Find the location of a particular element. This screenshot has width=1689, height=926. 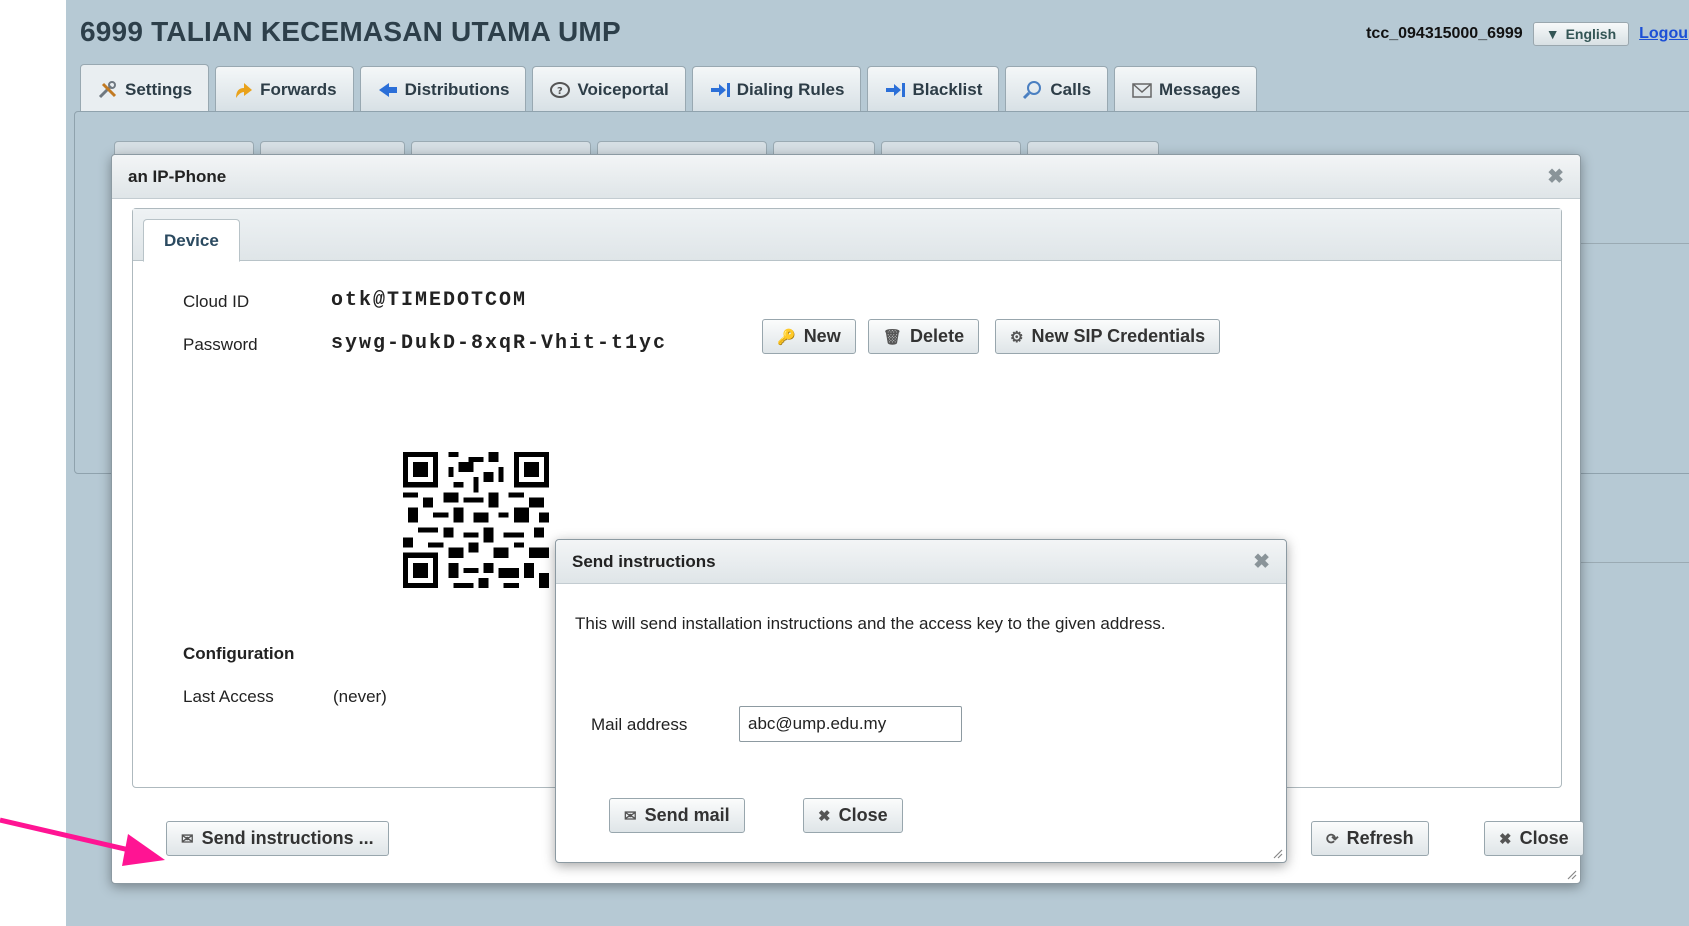

triangle-down-icon: ▼ is located at coordinates (1552, 34).